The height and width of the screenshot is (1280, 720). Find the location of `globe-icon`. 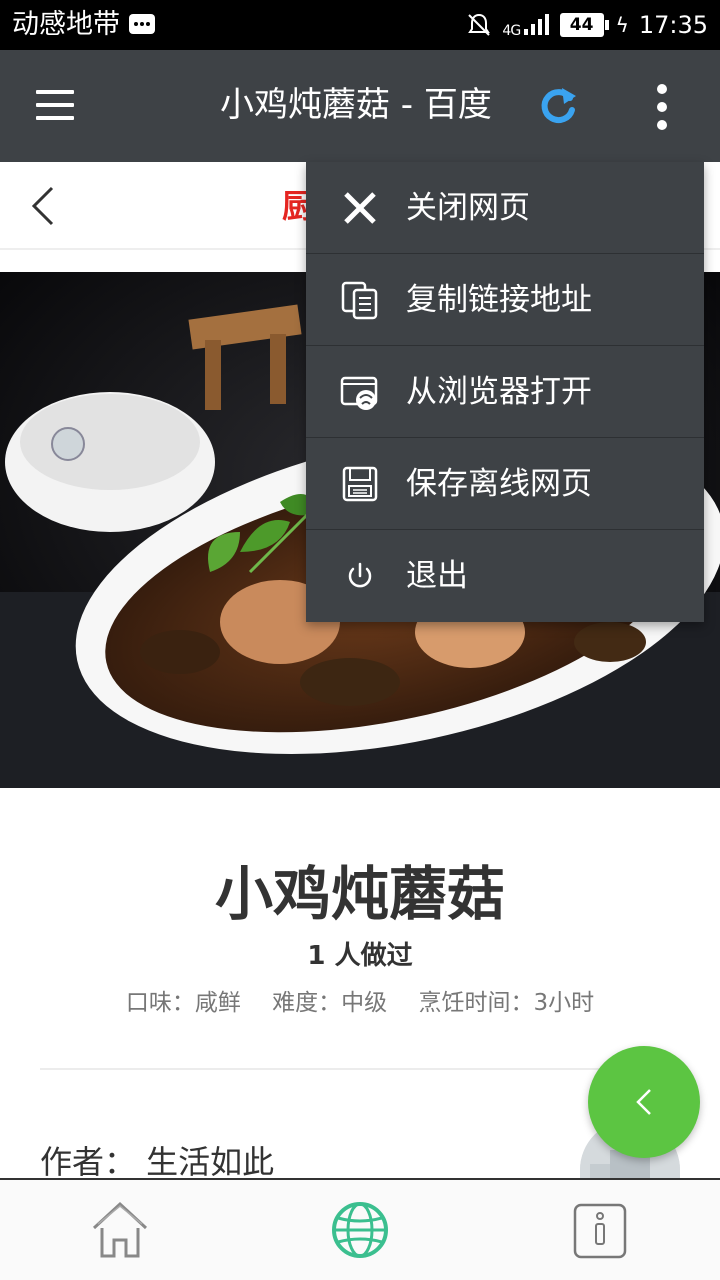

globe-icon is located at coordinates (360, 1230).